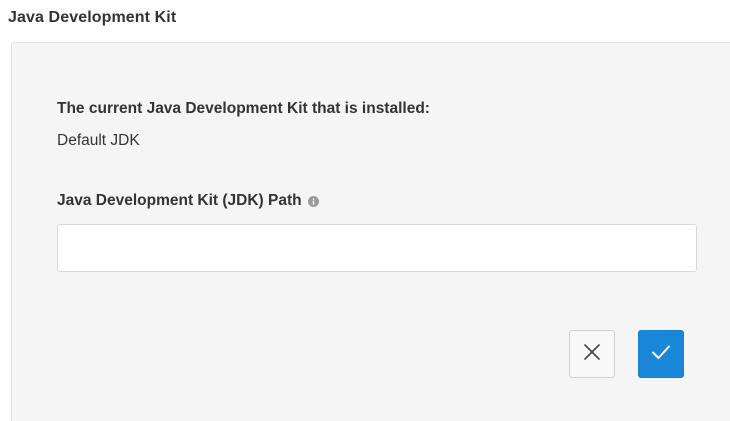 The image size is (730, 421). Describe the element at coordinates (92, 17) in the screenshot. I see `section-title: Java Development Kit` at that location.